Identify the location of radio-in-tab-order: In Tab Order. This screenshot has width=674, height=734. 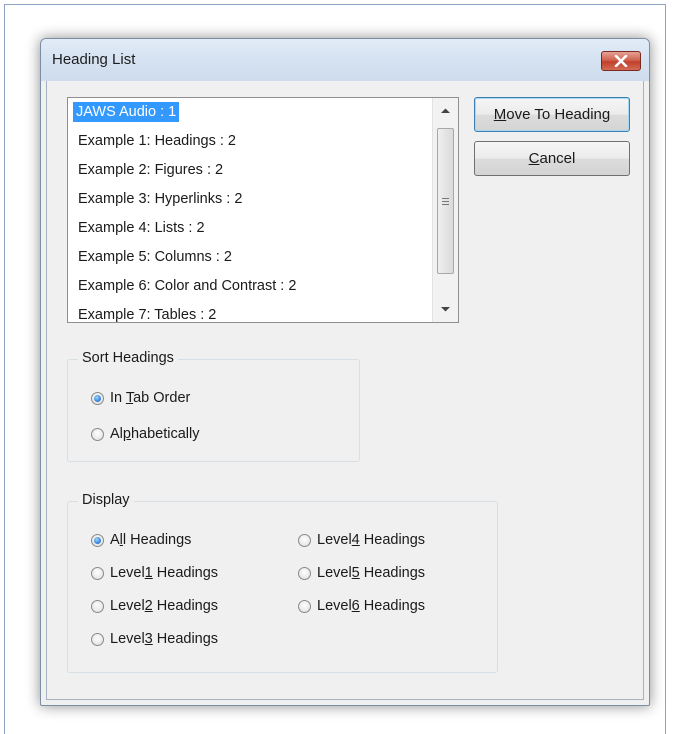
(140, 398).